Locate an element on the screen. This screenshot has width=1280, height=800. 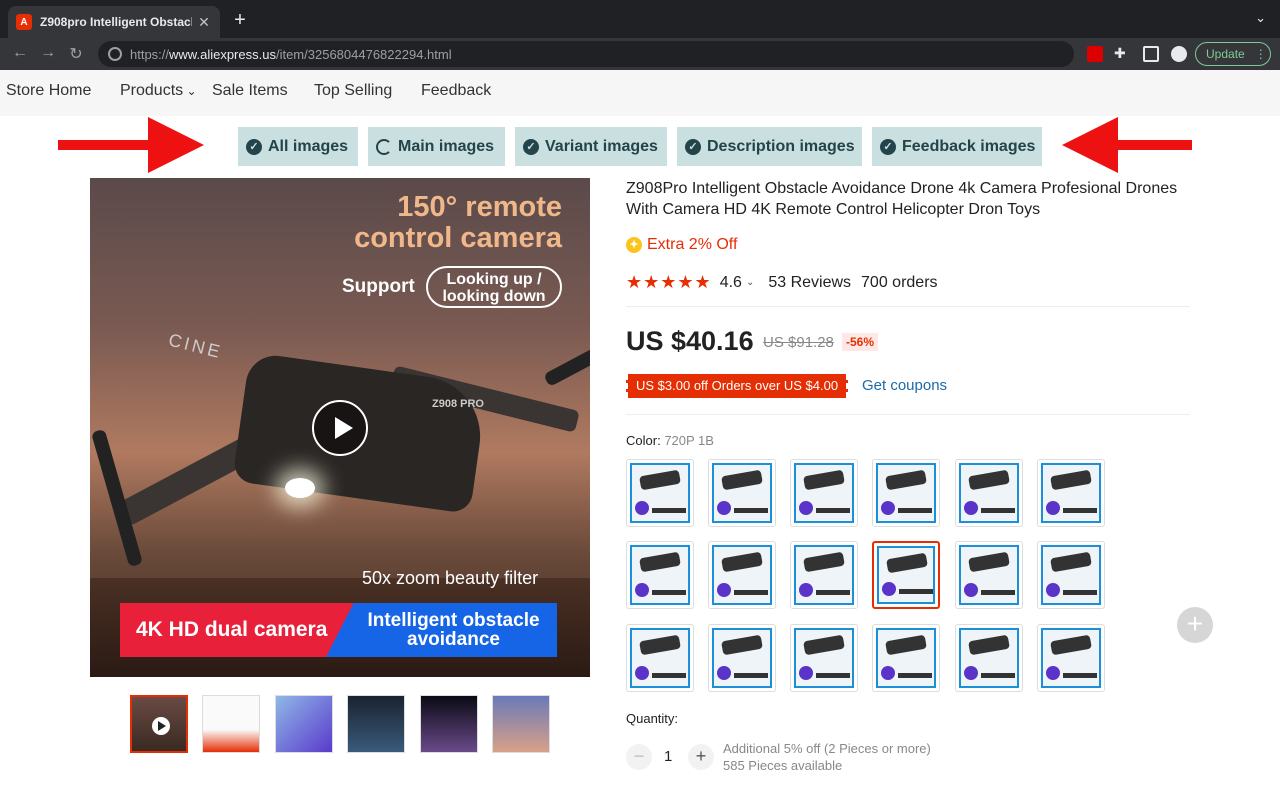
thumbnail-video is located at coordinates (159, 724).